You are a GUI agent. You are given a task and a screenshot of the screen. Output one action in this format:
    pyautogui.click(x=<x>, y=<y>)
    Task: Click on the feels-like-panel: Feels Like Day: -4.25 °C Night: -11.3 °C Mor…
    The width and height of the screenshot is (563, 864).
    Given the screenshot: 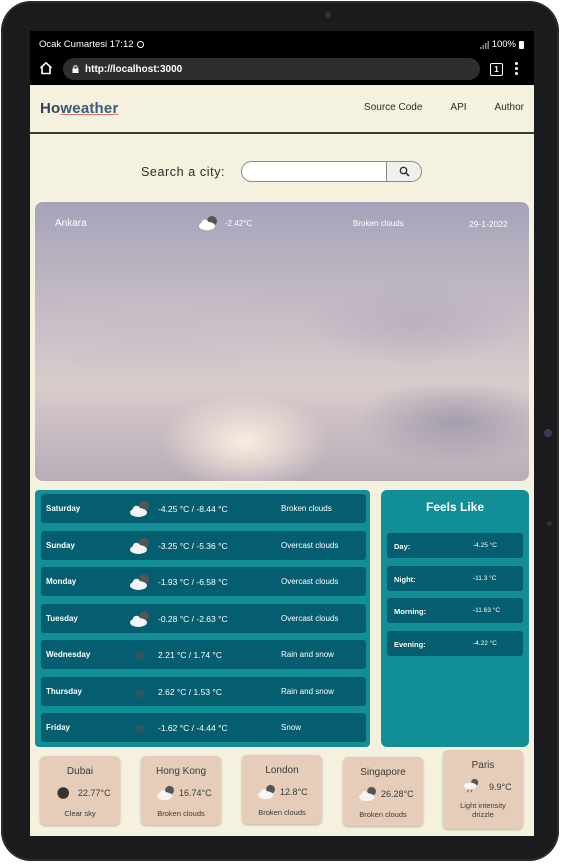 What is the action you would take?
    pyautogui.click(x=455, y=618)
    